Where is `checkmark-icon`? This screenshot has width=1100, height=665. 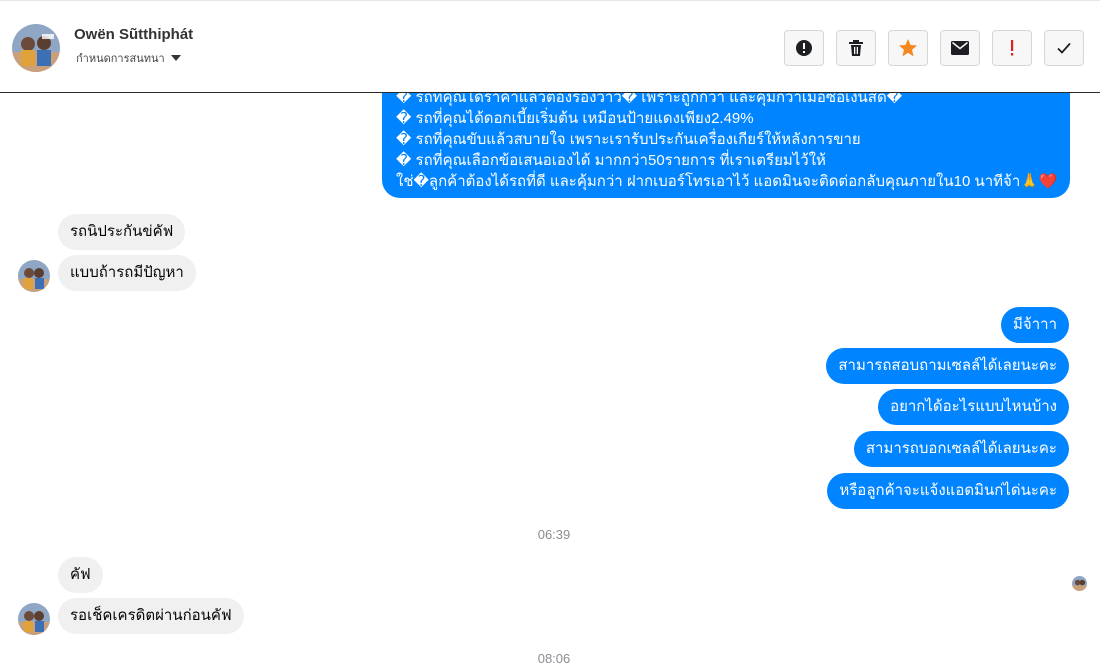 checkmark-icon is located at coordinates (1064, 48).